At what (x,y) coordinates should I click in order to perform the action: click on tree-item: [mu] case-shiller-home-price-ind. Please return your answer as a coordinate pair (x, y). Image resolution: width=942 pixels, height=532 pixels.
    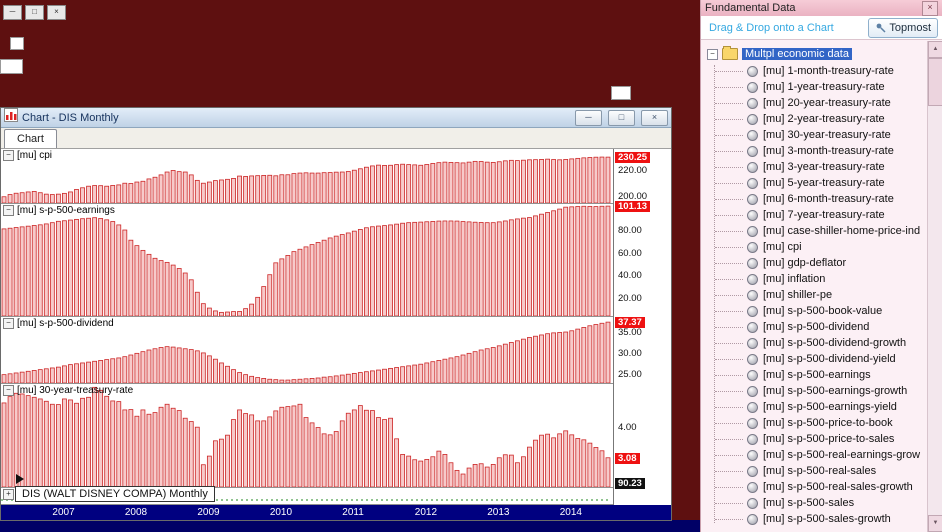
    Looking at the image, I should click on (814, 231).